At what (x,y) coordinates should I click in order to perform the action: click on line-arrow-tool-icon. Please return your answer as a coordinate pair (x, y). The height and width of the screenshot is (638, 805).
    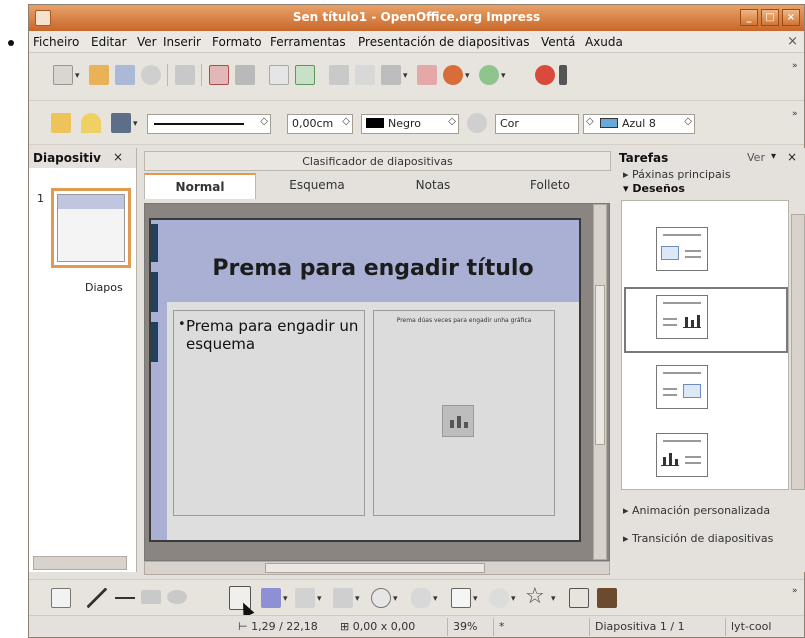
    Looking at the image, I should click on (125, 598).